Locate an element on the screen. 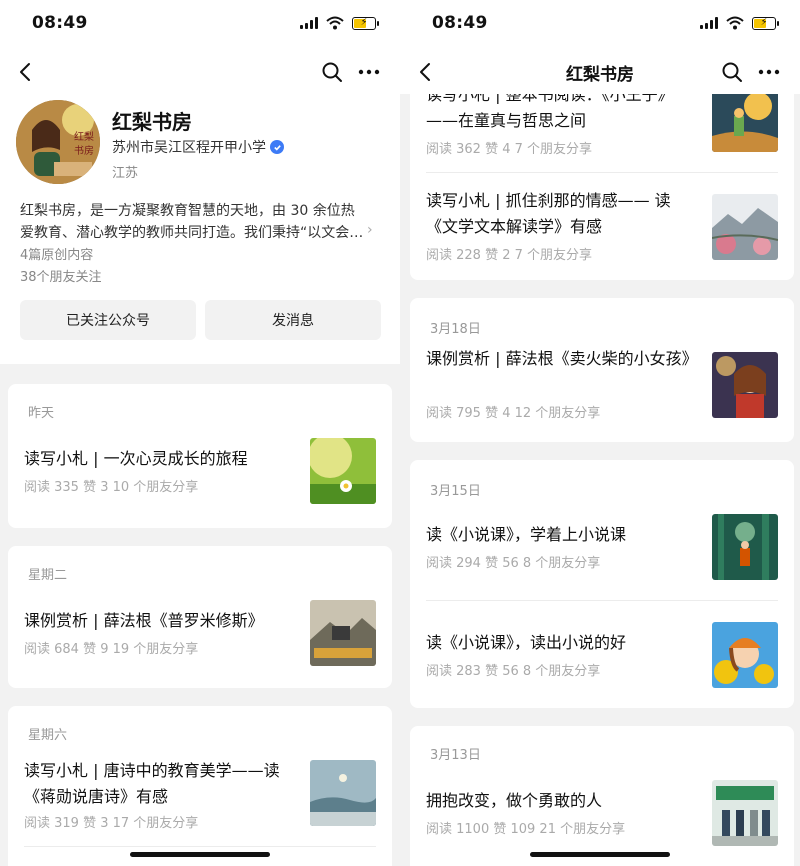 This screenshot has width=800, height=866. back-icon is located at coordinates (26, 72).